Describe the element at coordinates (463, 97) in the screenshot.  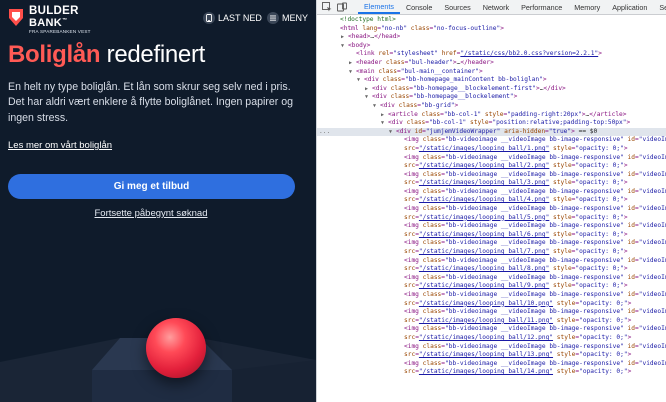
I see `dom-token: "bb-homepage__blockelement"` at that location.